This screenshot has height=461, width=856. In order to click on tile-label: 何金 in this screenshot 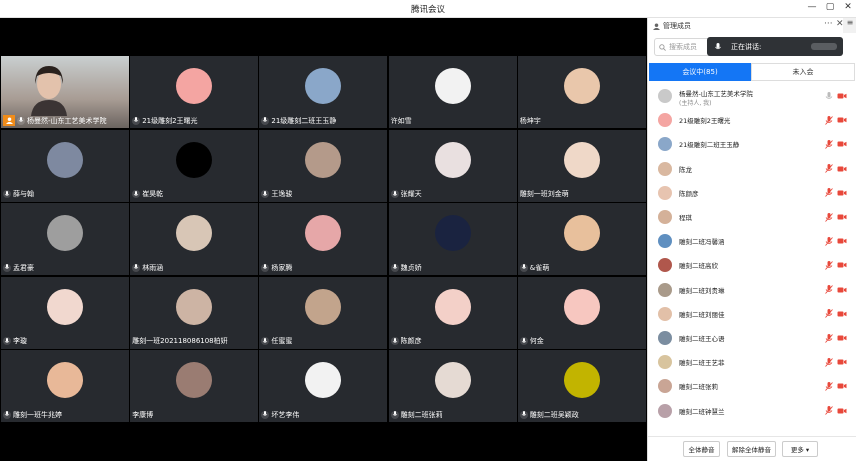, I will do `click(531, 341)`.